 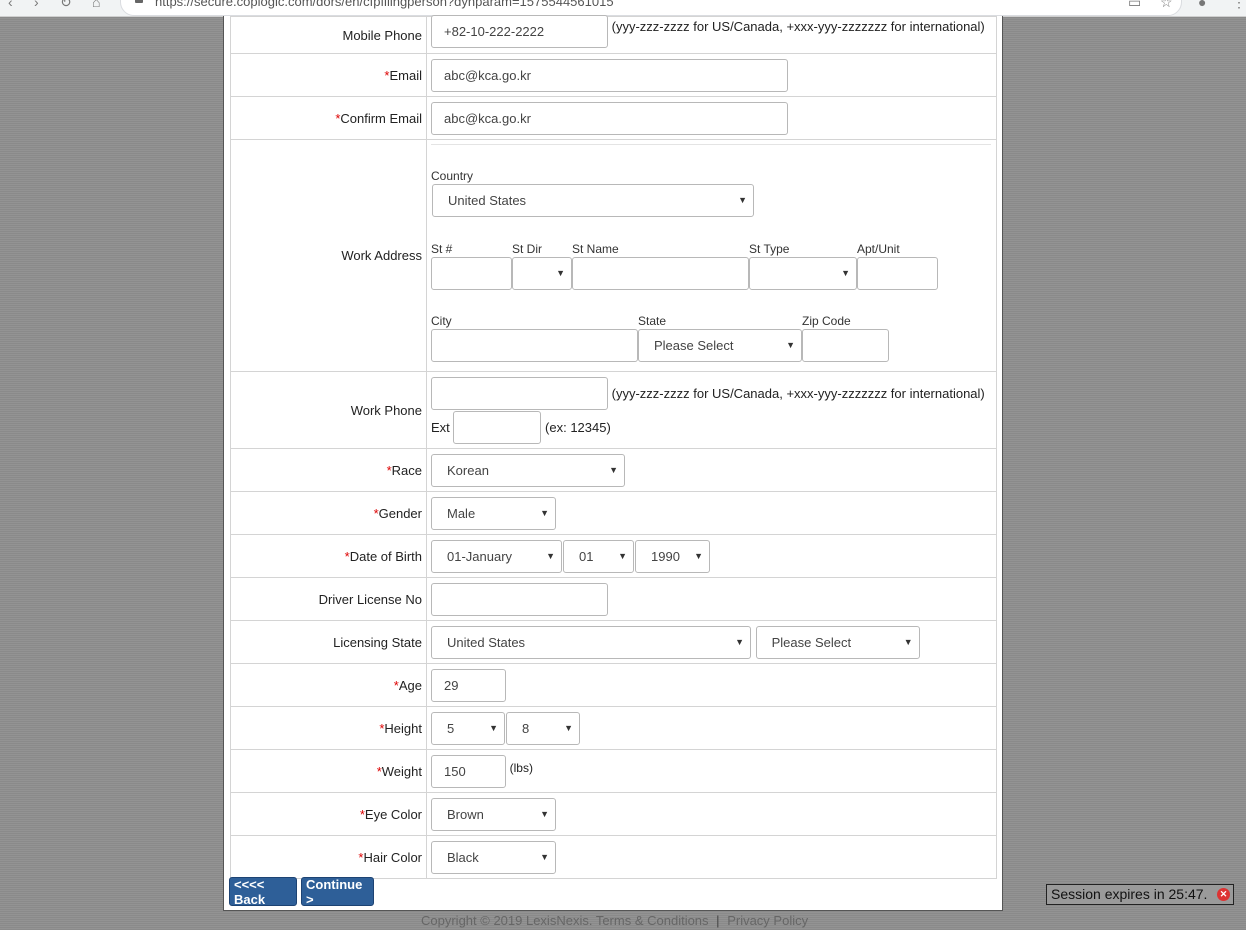 I want to click on race-label: *Race, so click(x=328, y=470).